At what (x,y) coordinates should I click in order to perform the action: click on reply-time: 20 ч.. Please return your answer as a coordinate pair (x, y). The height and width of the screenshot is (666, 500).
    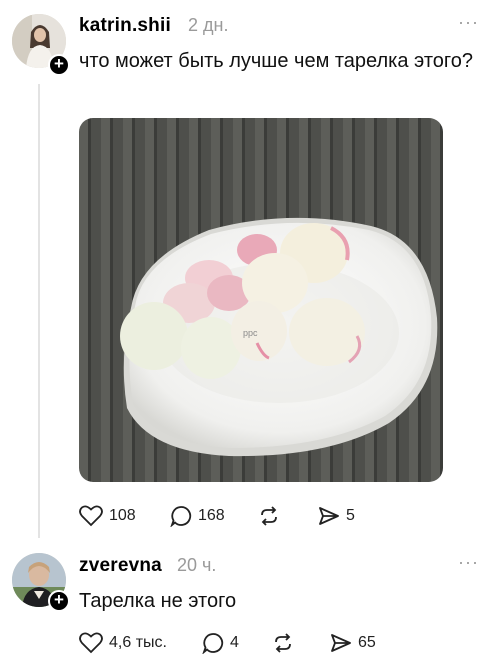
    Looking at the image, I should click on (197, 565).